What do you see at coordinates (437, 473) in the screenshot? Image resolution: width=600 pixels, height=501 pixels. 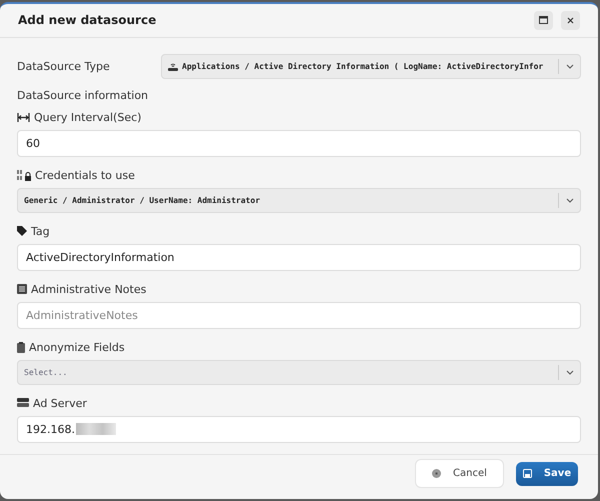 I see `cancel-icon` at bounding box center [437, 473].